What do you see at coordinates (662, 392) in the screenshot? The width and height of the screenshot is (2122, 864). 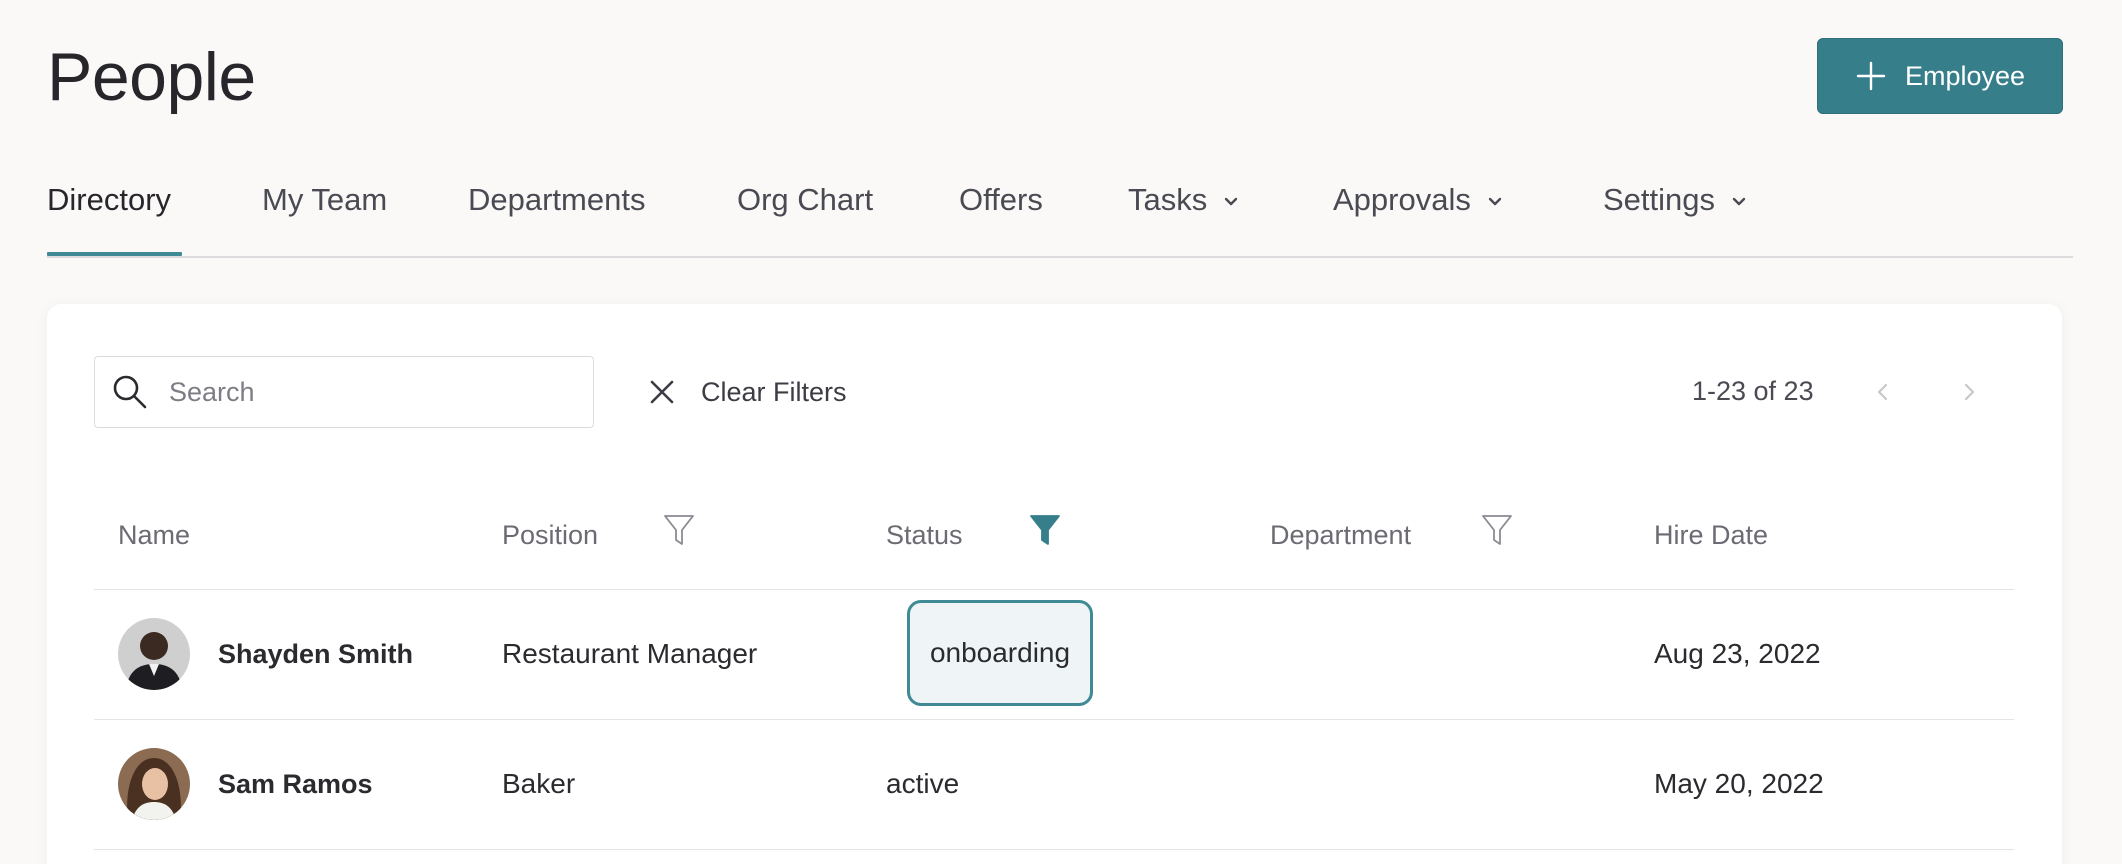 I see `close-icon` at bounding box center [662, 392].